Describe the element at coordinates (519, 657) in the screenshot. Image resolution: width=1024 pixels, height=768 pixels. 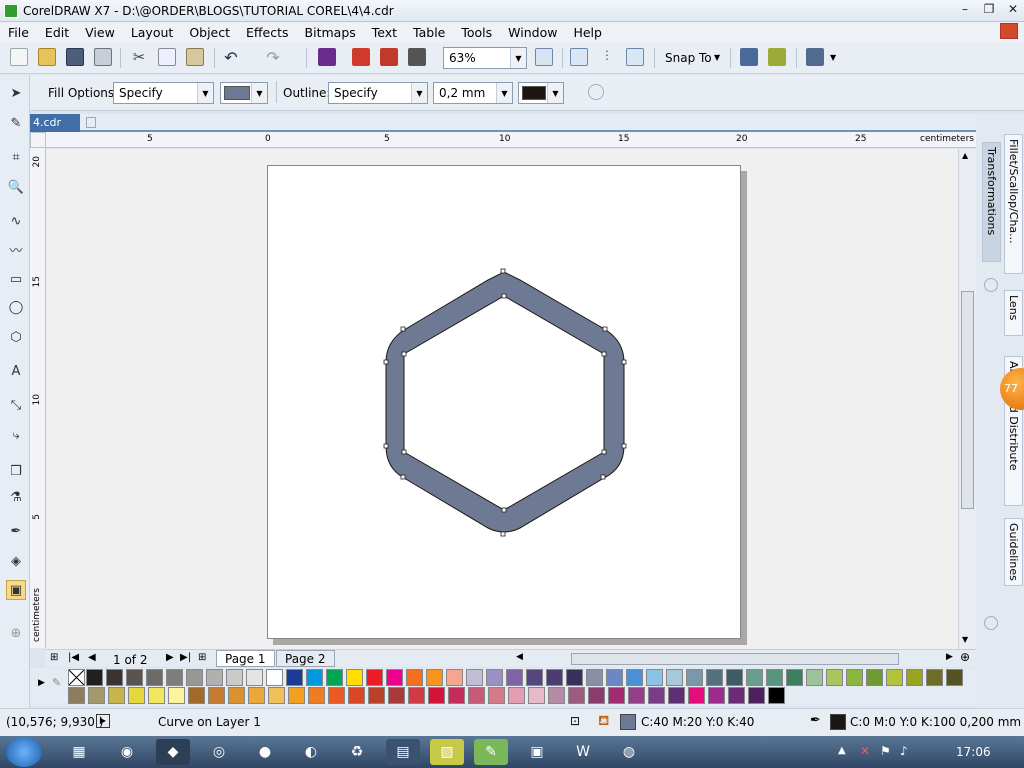
I see `scroll-left-icon: ◀` at that location.